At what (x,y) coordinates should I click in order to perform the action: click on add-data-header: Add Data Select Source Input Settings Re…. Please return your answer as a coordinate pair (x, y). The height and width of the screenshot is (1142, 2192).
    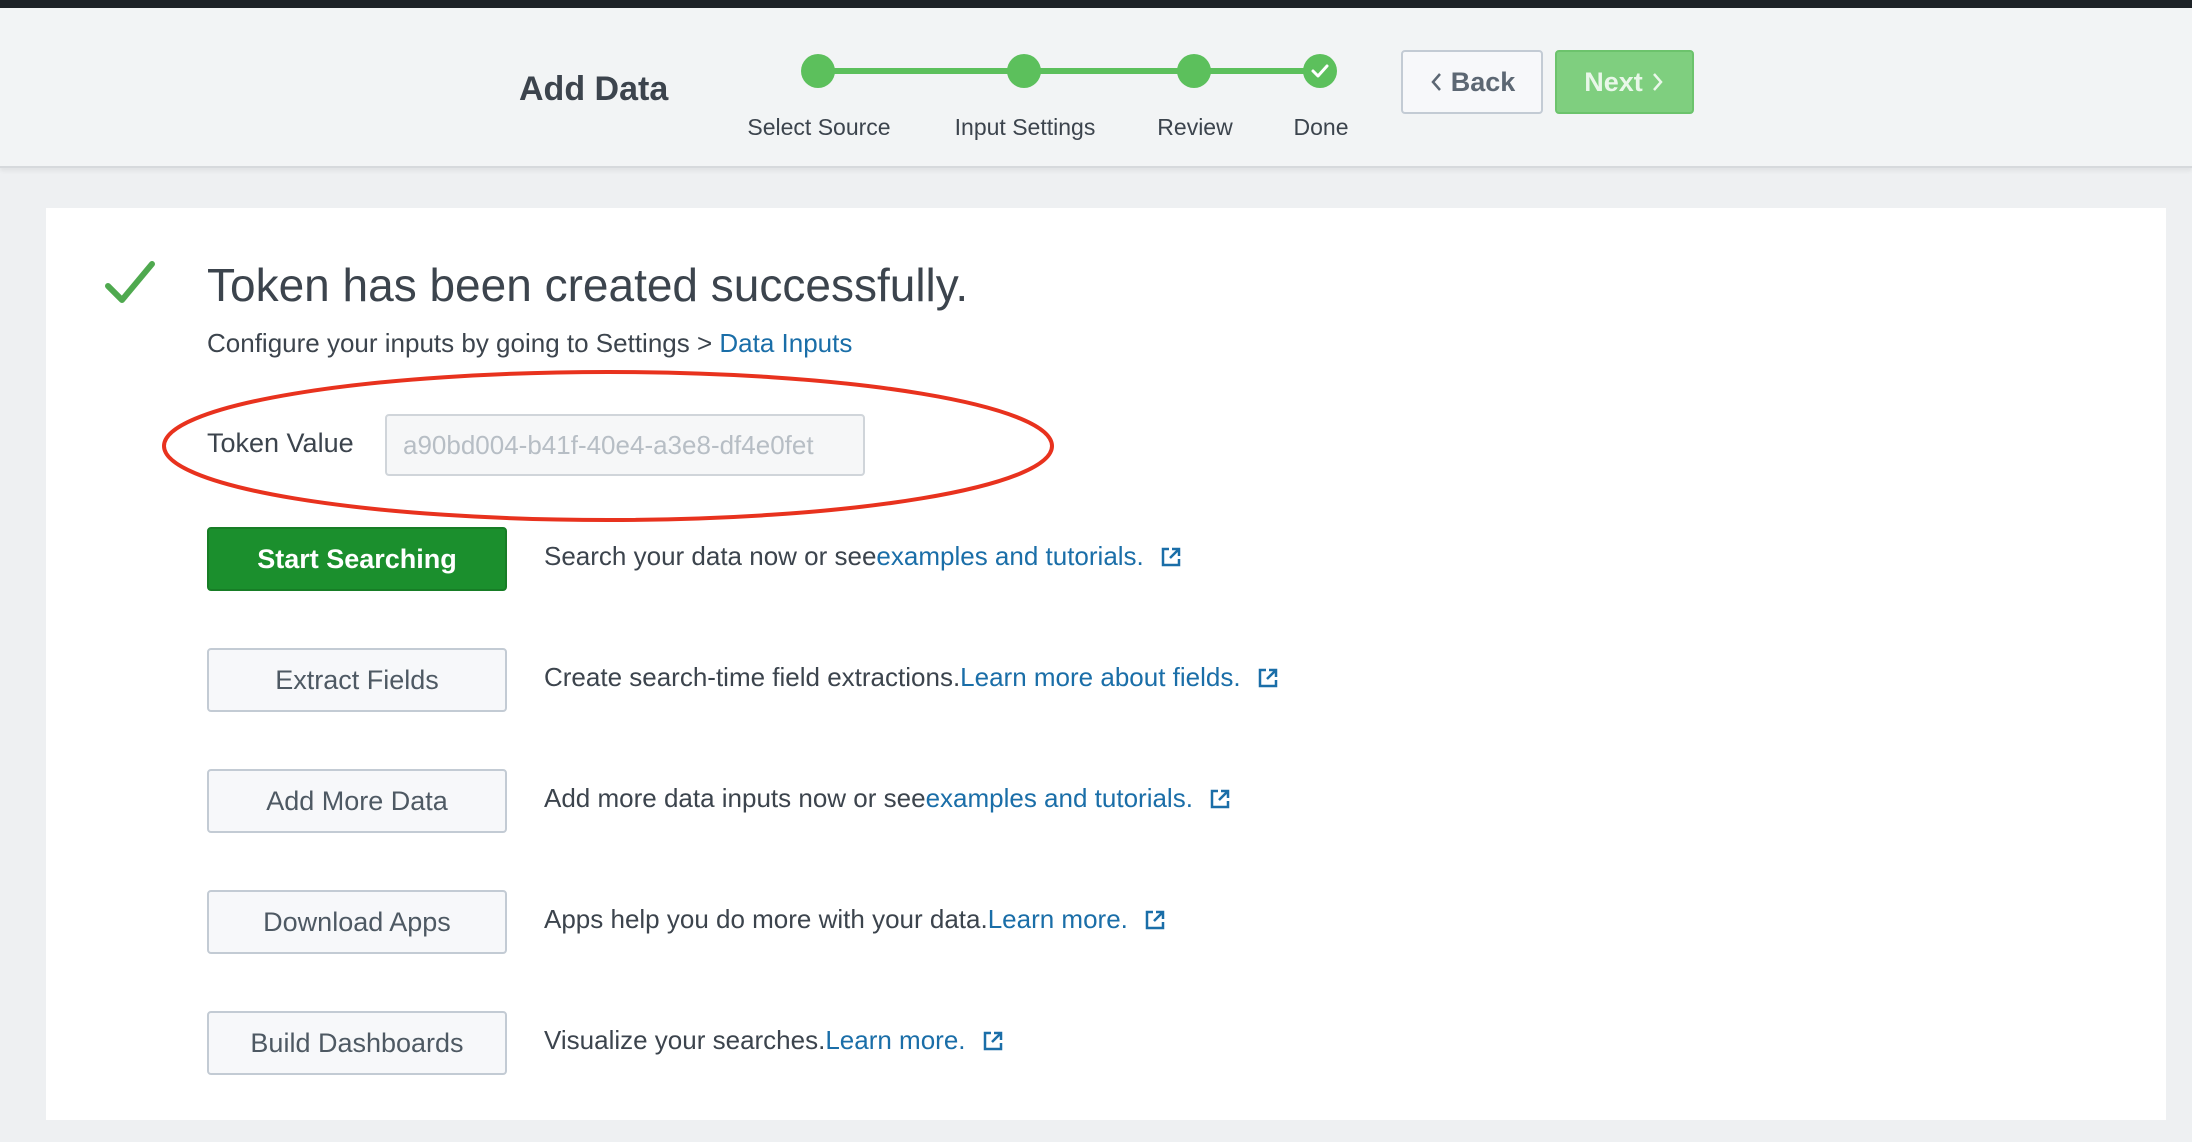
    Looking at the image, I should click on (1096, 88).